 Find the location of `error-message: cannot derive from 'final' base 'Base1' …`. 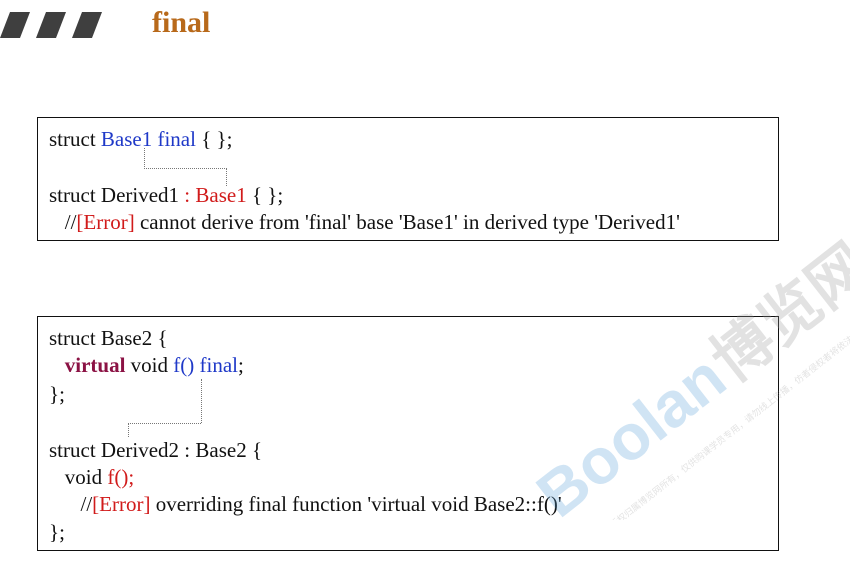

error-message: cannot derive from 'final' base 'Base1' … is located at coordinates (407, 222).